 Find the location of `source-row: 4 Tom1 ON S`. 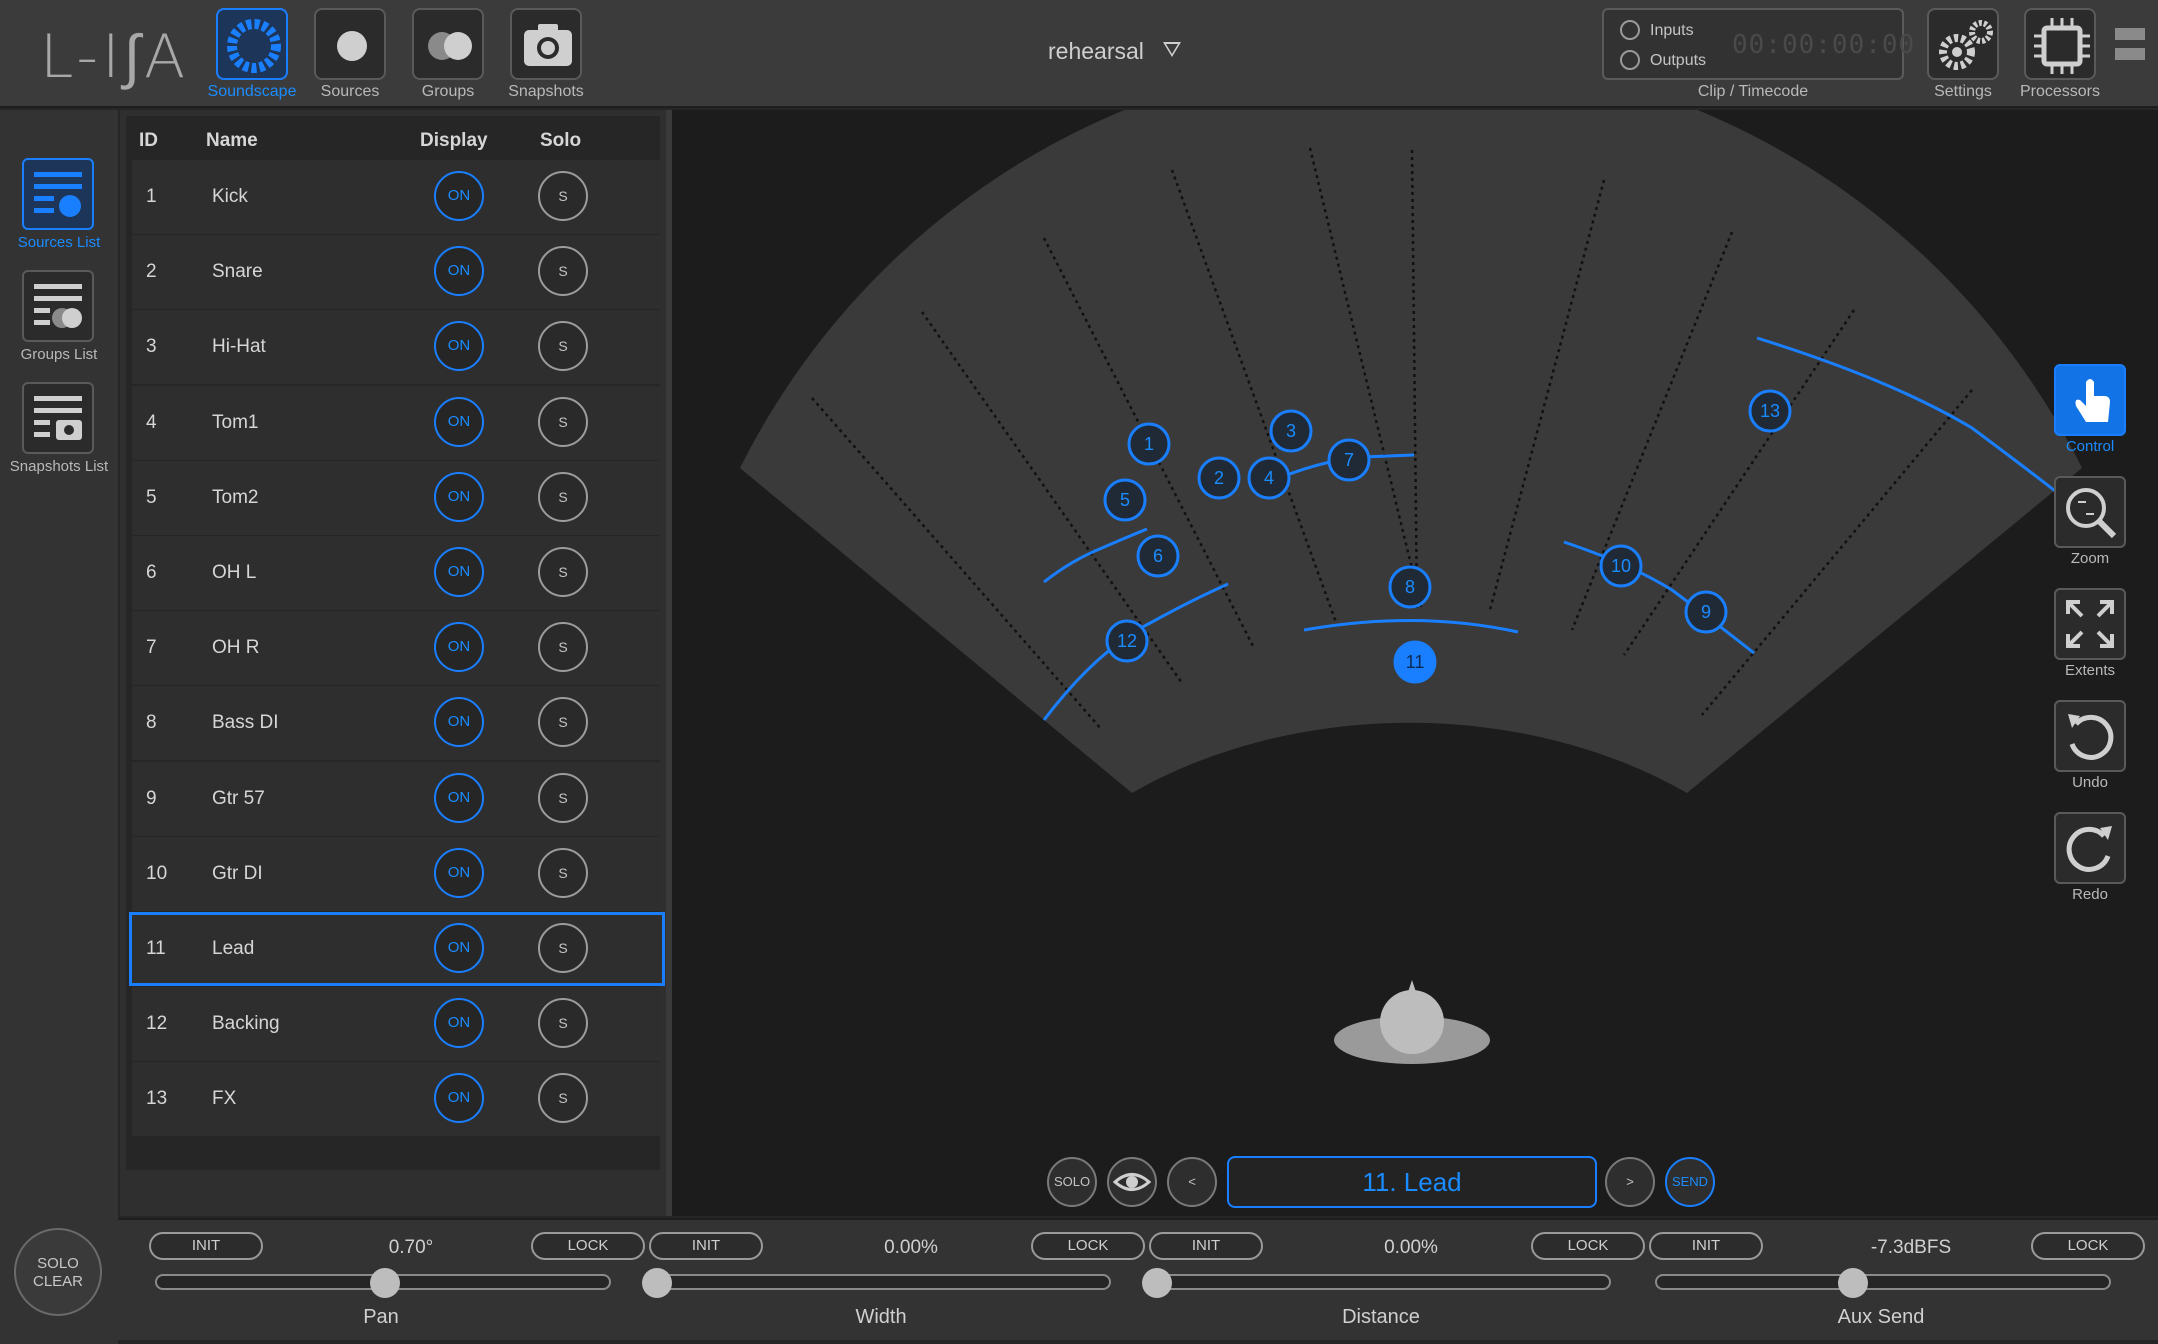

source-row: 4 Tom1 ON S is located at coordinates (397, 422).